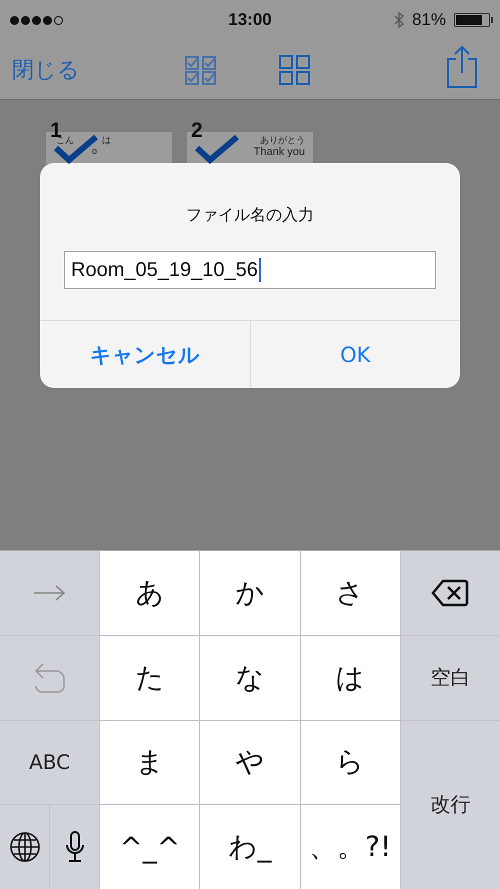 This screenshot has width=500, height=889. I want to click on keyboard-key: や, so click(250, 762).